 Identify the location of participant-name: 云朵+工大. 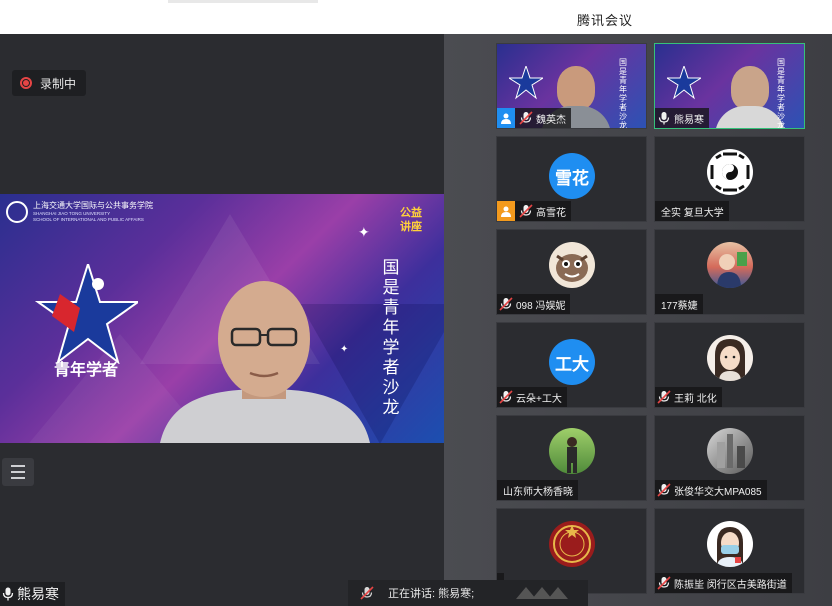
(539, 399).